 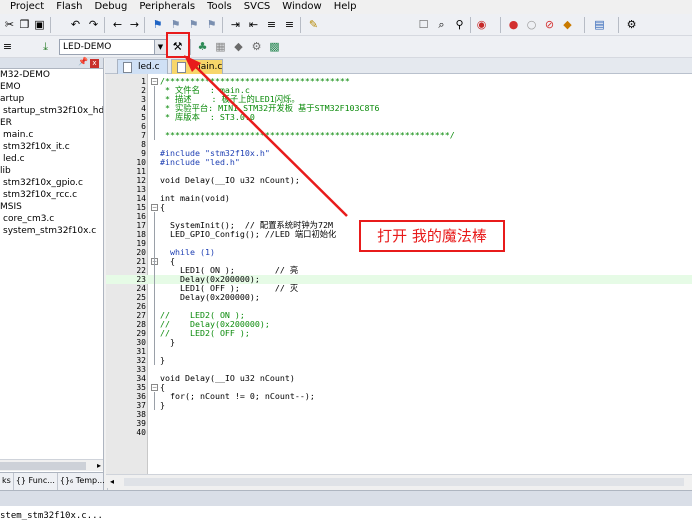 I want to click on fold-guide, so click(x=154, y=306).